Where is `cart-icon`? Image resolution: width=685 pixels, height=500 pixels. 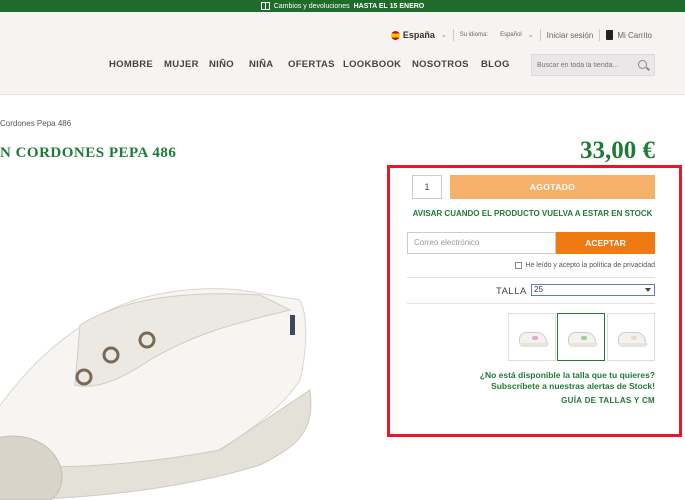
cart-icon is located at coordinates (610, 35).